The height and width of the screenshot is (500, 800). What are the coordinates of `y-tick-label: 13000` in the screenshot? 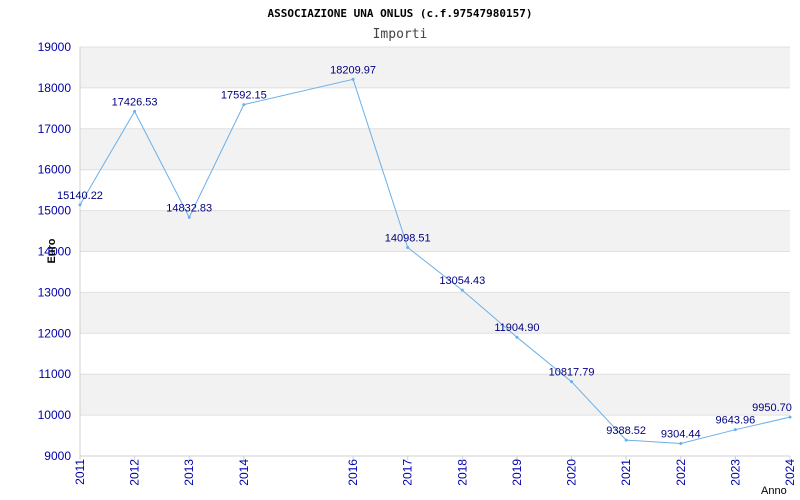 It's located at (55, 292).